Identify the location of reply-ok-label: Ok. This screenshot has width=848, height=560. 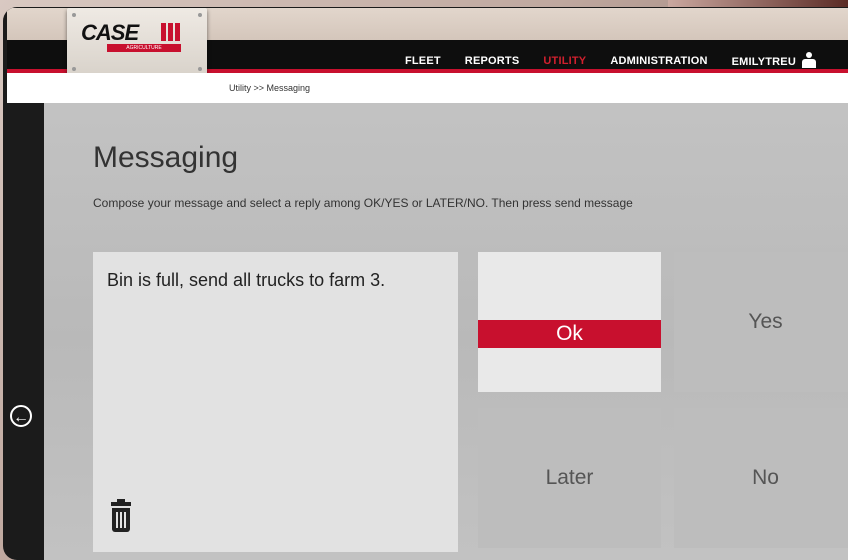
(569, 334).